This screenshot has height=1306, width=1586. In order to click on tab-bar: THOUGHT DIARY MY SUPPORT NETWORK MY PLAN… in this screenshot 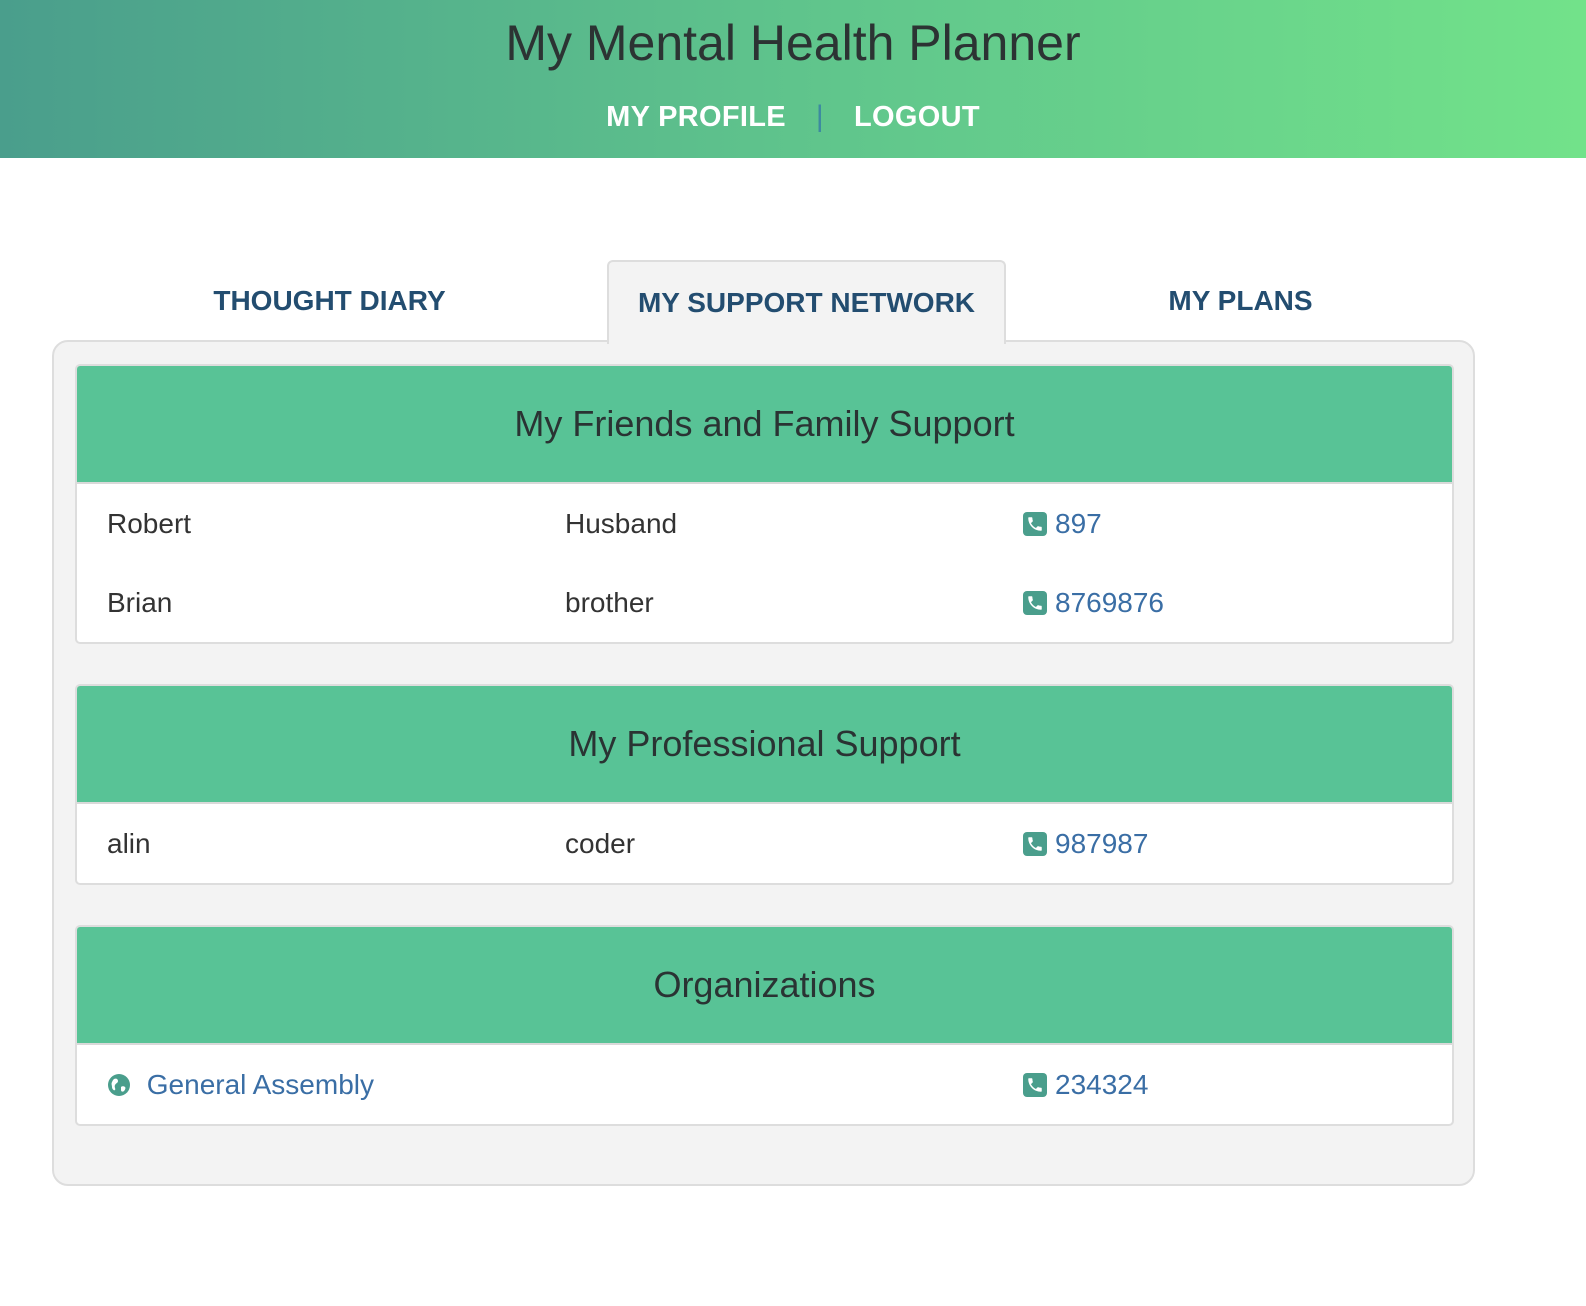, I will do `click(763, 302)`.